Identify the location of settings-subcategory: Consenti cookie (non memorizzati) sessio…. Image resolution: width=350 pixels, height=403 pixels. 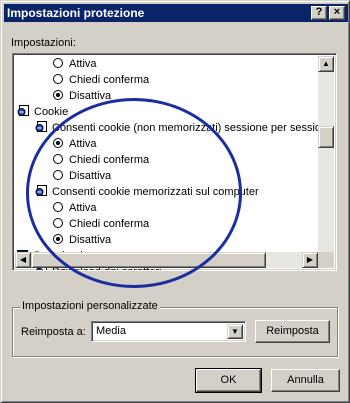
(184, 128).